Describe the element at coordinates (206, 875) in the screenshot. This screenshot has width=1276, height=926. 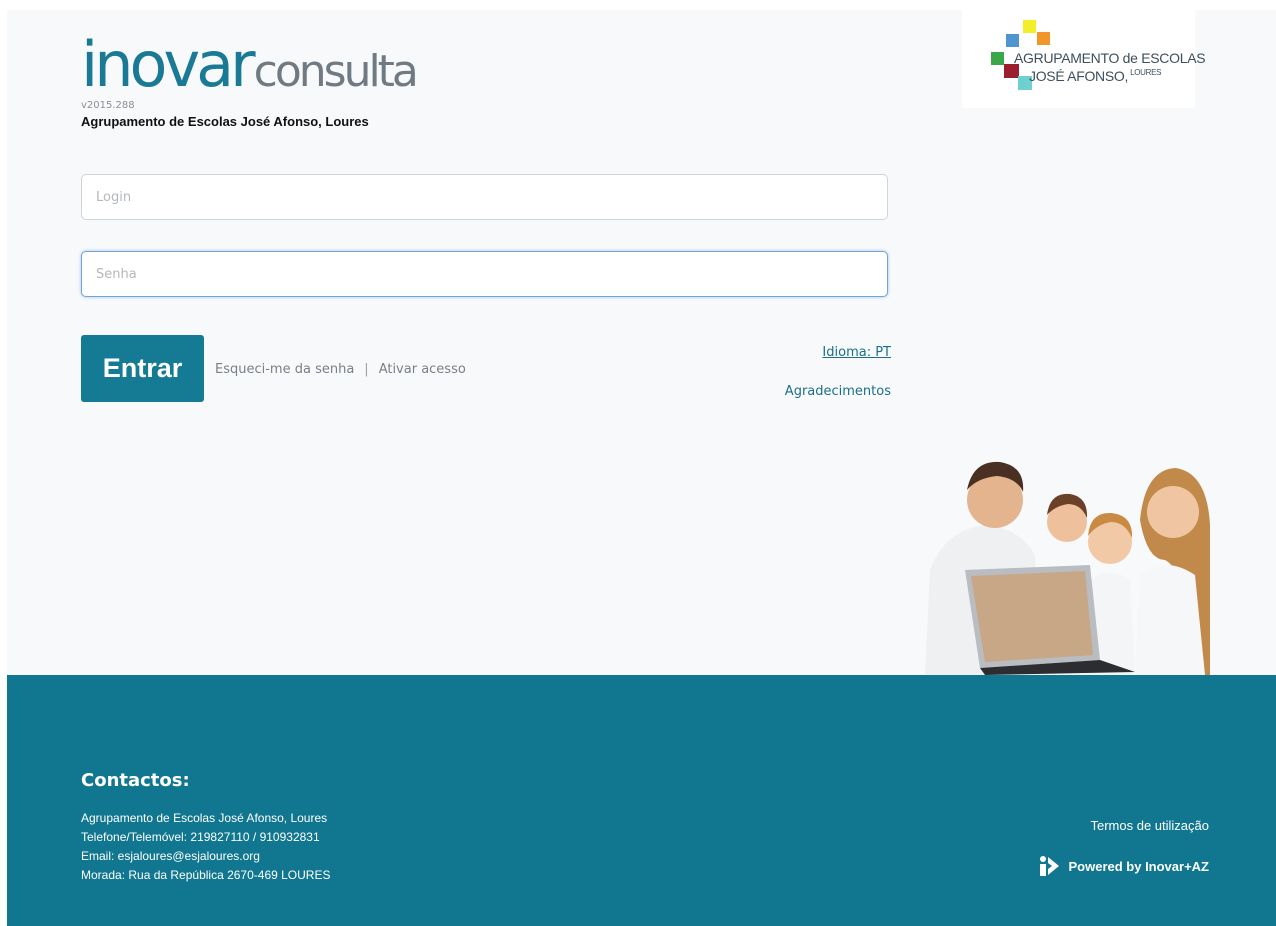
I see `contact-line: Morada: Rua da República 2670-469 LOURES` at that location.